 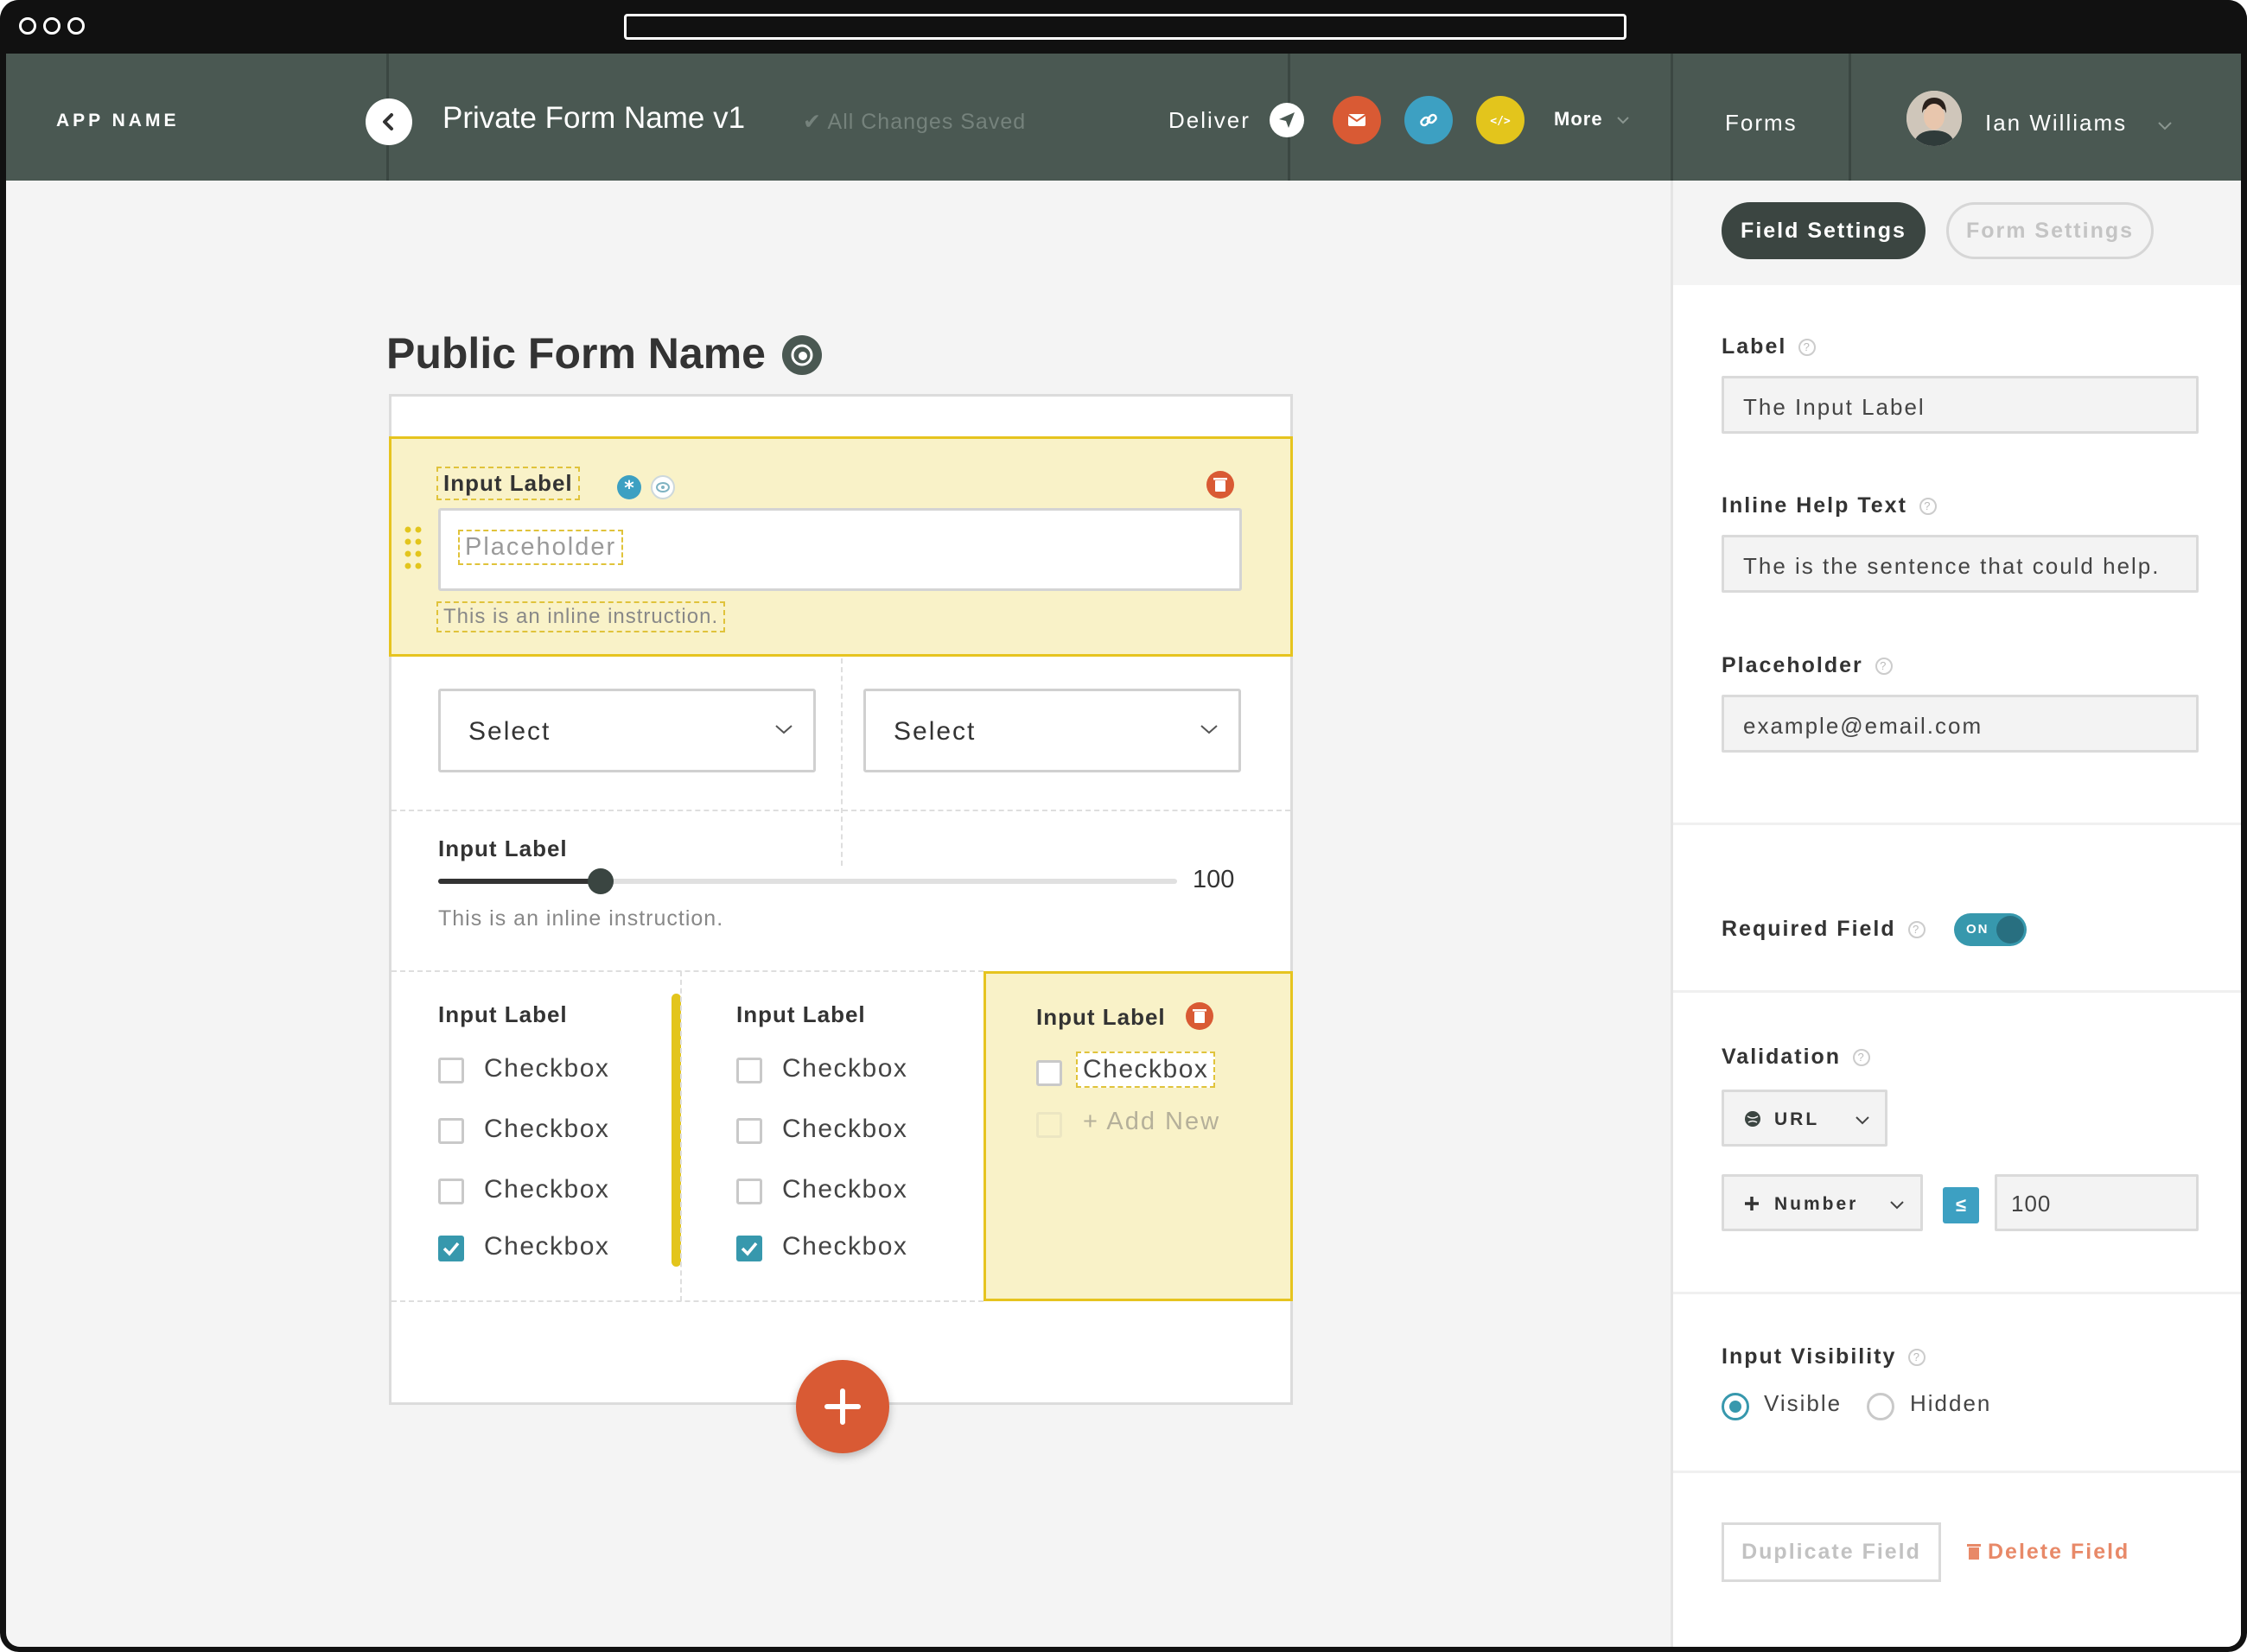 I want to click on window-close-dot, so click(x=27, y=26).